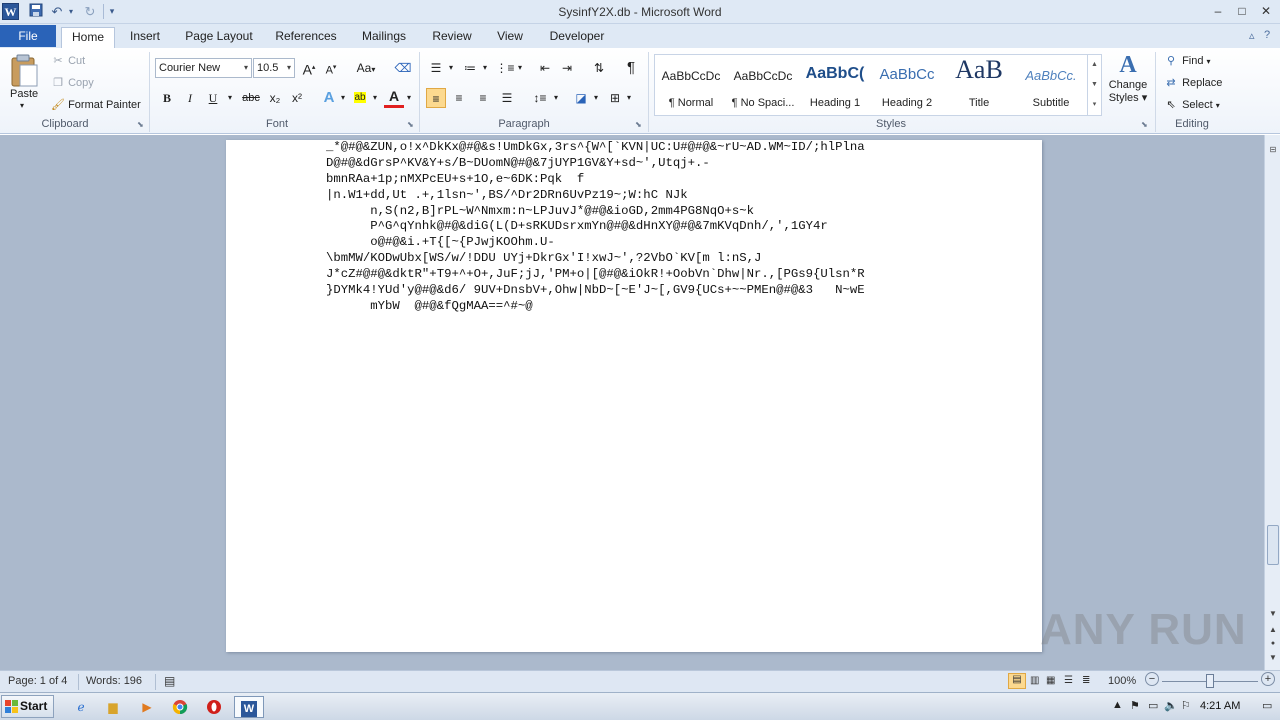 This screenshot has width=1280, height=720. Describe the element at coordinates (169, 681) in the screenshot. I see `proofing-icon: ▤` at that location.